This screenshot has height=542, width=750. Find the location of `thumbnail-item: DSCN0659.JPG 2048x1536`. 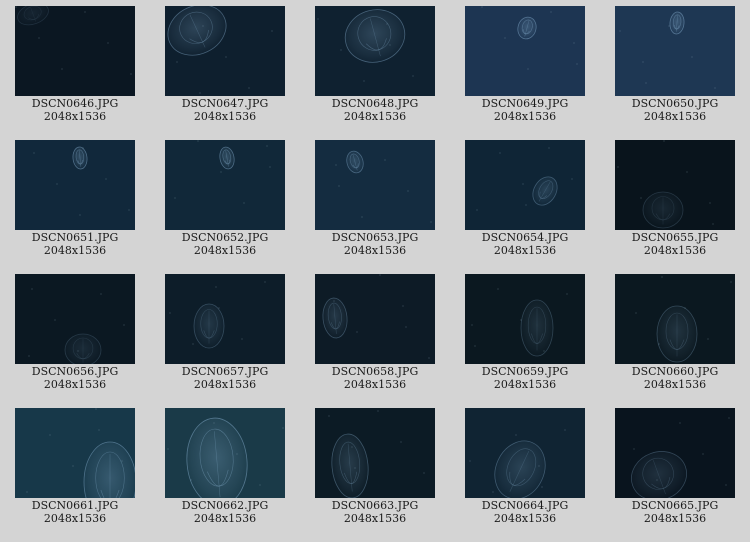

thumbnail-item: DSCN0659.JPG 2048x1536 is located at coordinates (525, 335).